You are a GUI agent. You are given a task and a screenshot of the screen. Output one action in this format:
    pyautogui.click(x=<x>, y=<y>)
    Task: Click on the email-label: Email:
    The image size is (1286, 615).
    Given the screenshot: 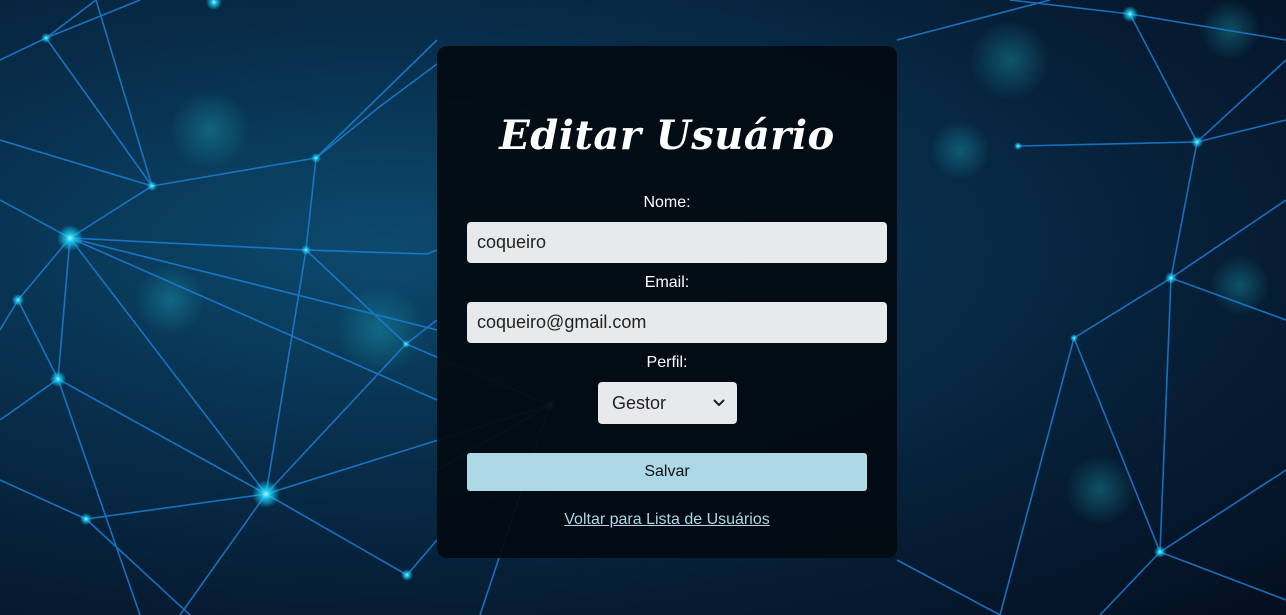 What is the action you would take?
    pyautogui.click(x=667, y=282)
    